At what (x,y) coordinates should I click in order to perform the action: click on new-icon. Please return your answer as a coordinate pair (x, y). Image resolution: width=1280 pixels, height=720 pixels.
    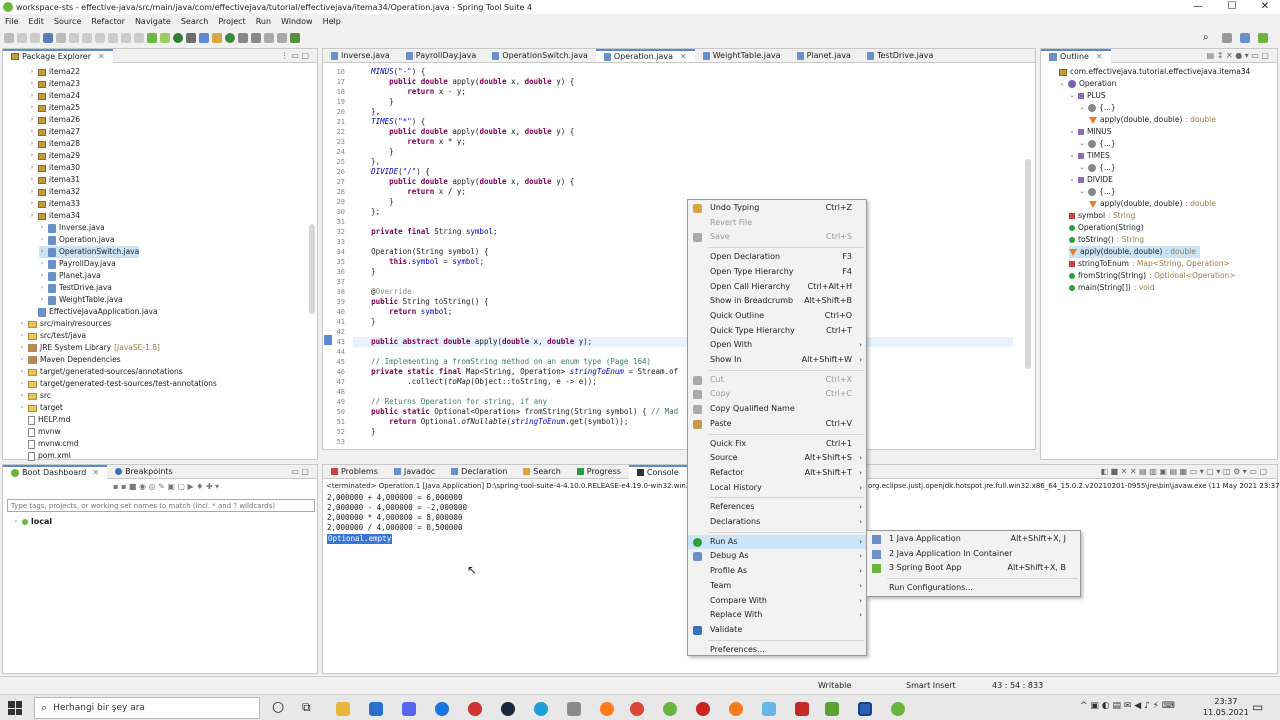
    Looking at the image, I should click on (9, 38).